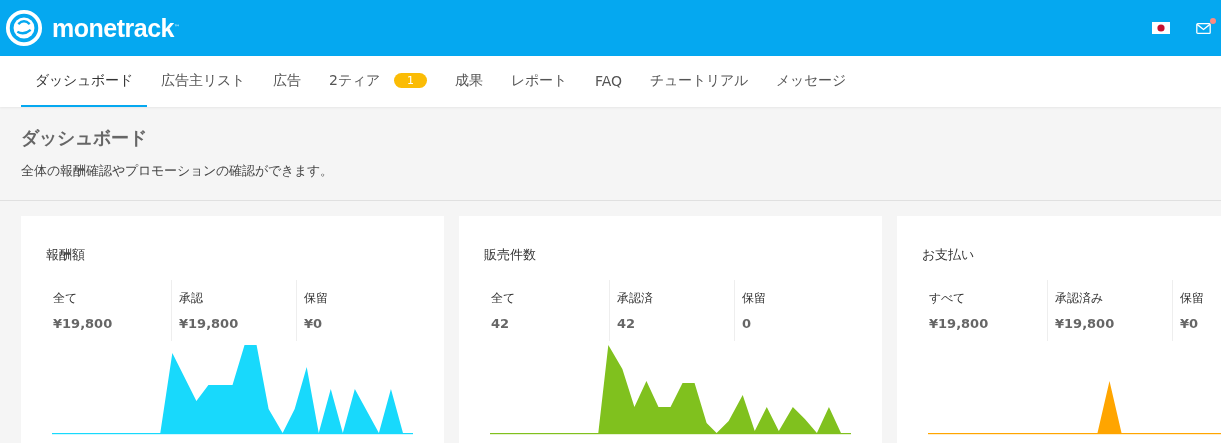 This screenshot has height=443, width=1221. What do you see at coordinates (410, 80) in the screenshot?
I see `count-badge: 1` at bounding box center [410, 80].